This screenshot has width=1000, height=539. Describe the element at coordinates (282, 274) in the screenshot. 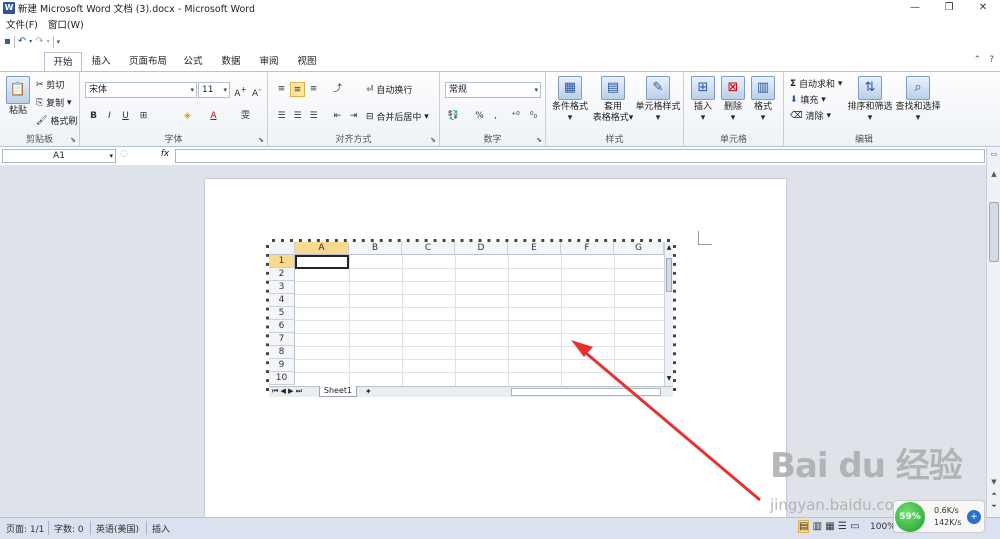

I see `row-header-2: 2` at that location.